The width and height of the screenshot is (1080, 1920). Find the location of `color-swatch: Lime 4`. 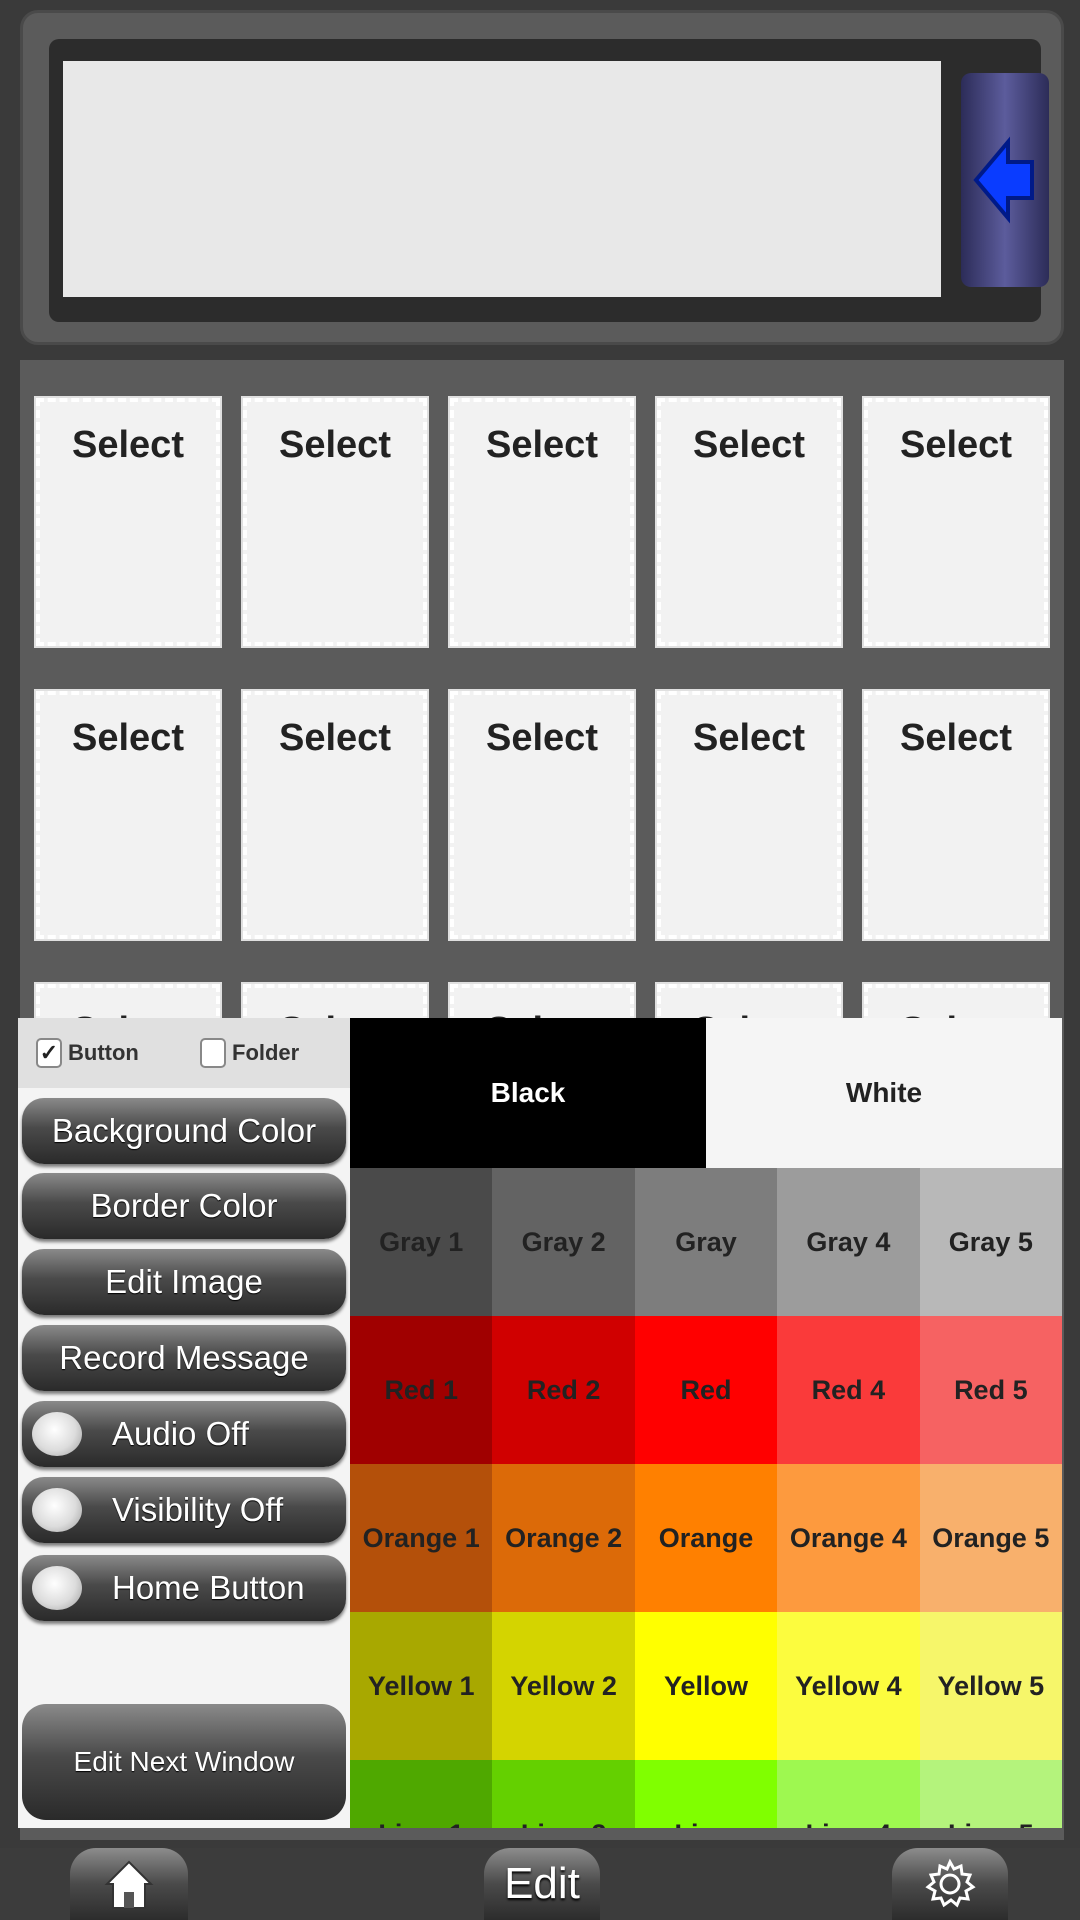

color-swatch: Lime 4 is located at coordinates (848, 1794).